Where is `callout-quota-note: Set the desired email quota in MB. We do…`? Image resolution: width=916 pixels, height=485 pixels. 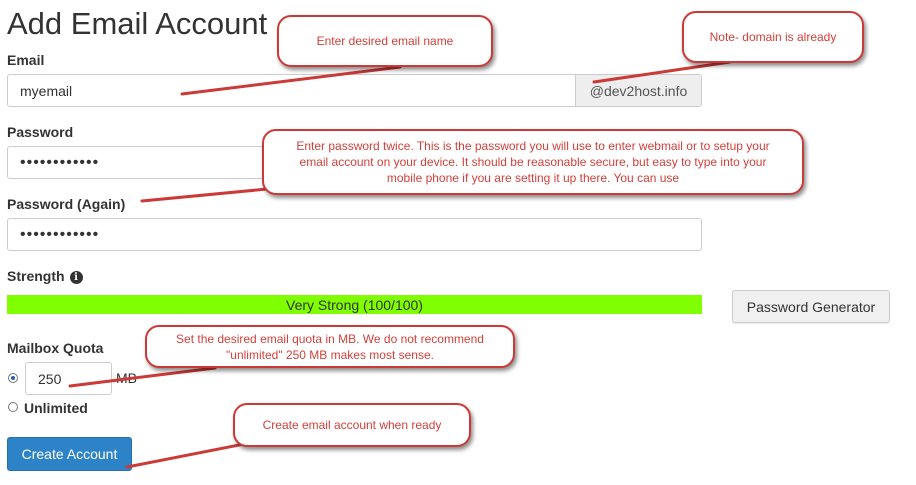
callout-quota-note: Set the desired email quota in MB. We do… is located at coordinates (330, 346).